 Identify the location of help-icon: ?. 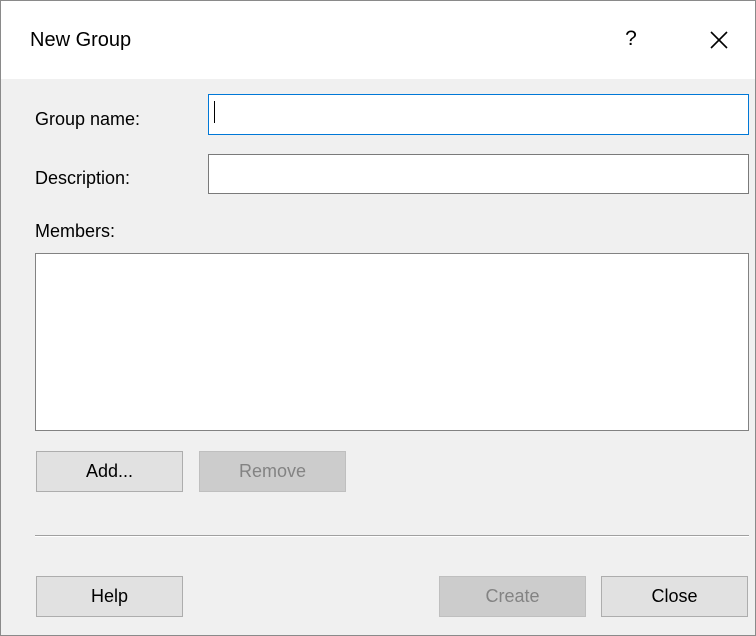
(631, 39).